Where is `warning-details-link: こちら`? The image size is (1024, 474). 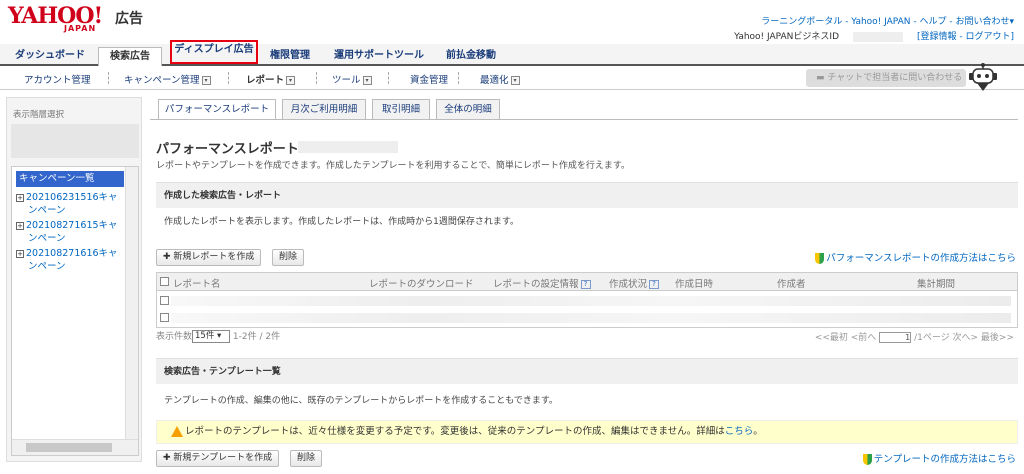 warning-details-link: こちら is located at coordinates (739, 431).